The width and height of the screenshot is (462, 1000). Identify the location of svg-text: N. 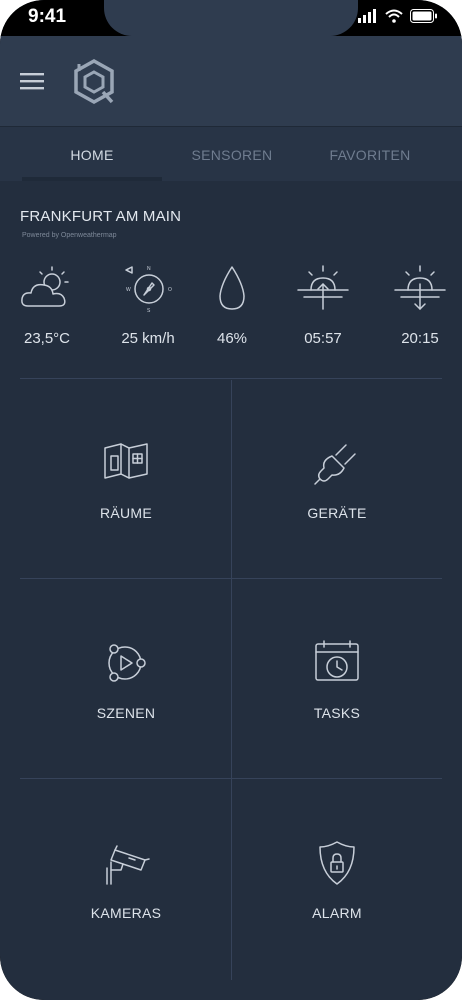
(149, 269).